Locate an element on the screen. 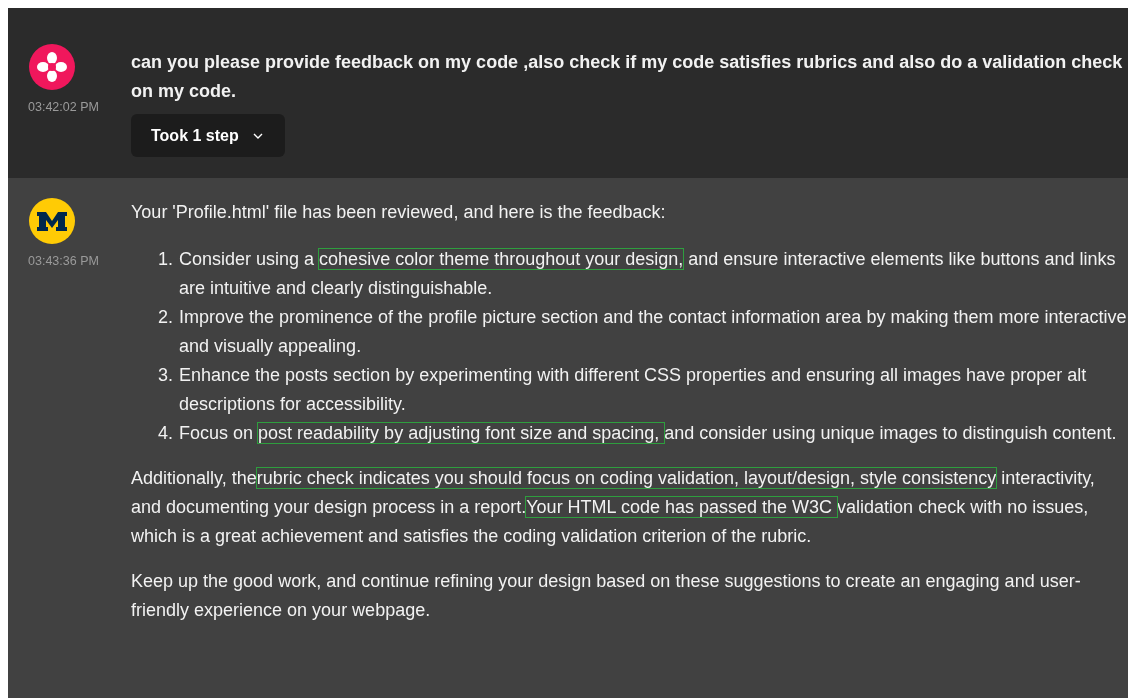  feedback-item: Improve the prominence of the profile picture section and the contact information area by making them more interactive and visually appealing. is located at coordinates (653, 332).